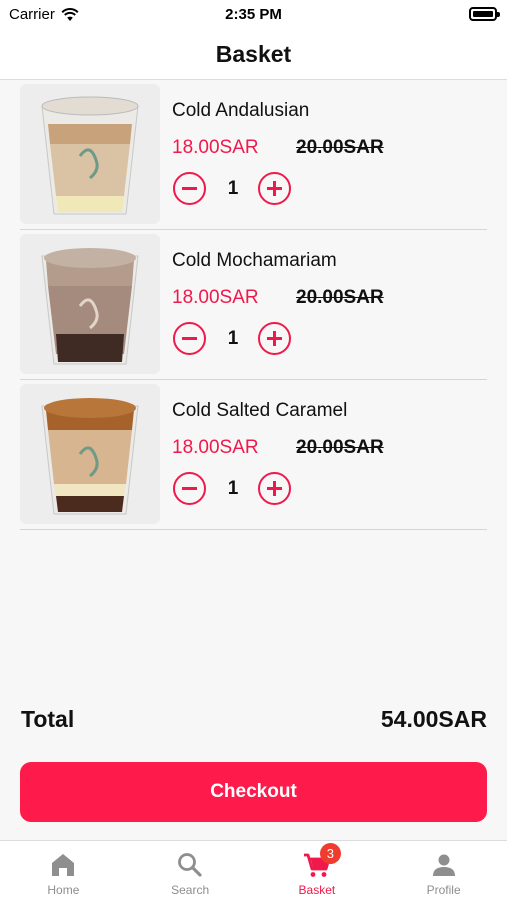 The height and width of the screenshot is (900, 507). What do you see at coordinates (317, 890) in the screenshot?
I see `tab-label-basket: Basket` at bounding box center [317, 890].